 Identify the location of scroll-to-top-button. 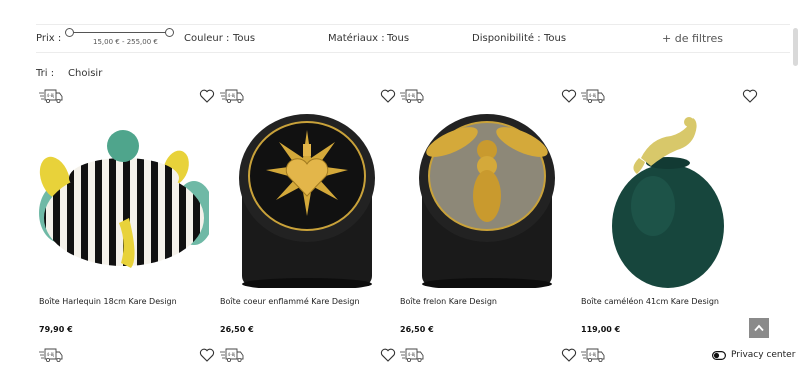
(759, 328).